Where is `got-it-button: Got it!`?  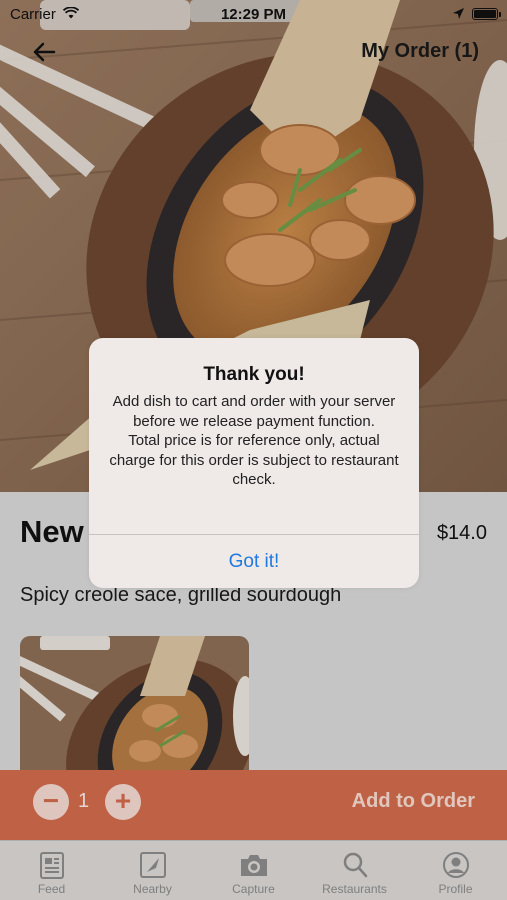
got-it-button: Got it! is located at coordinates (254, 561).